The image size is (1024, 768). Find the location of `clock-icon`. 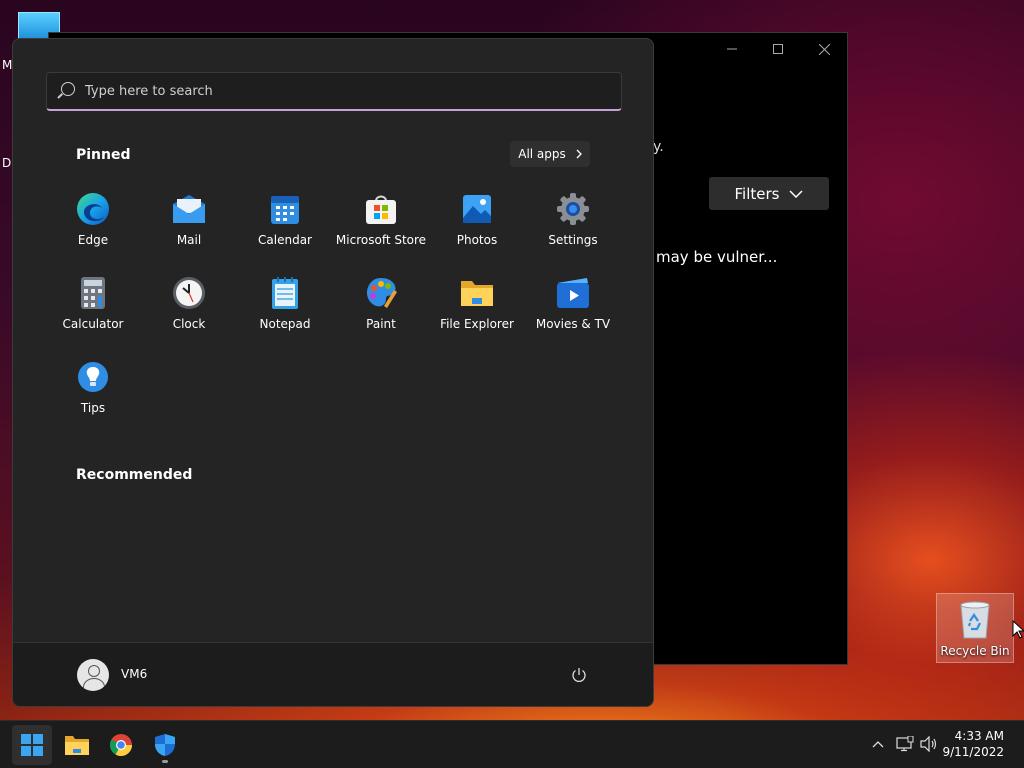

clock-icon is located at coordinates (189, 293).